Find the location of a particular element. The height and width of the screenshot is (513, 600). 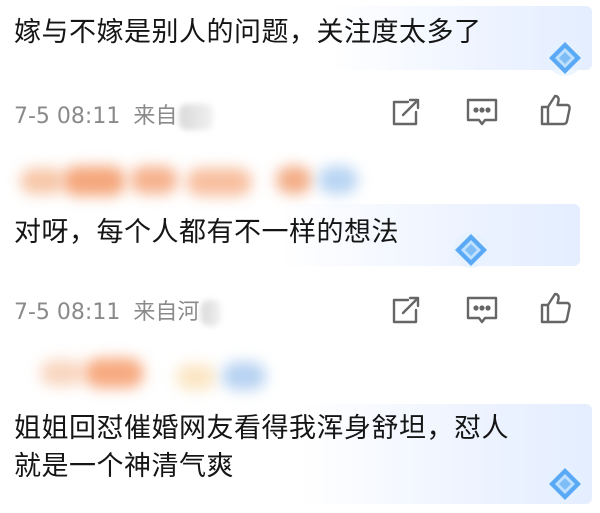

comment-text: 嫁与不嫁是别人的问题，关注度太多了 is located at coordinates (248, 33).